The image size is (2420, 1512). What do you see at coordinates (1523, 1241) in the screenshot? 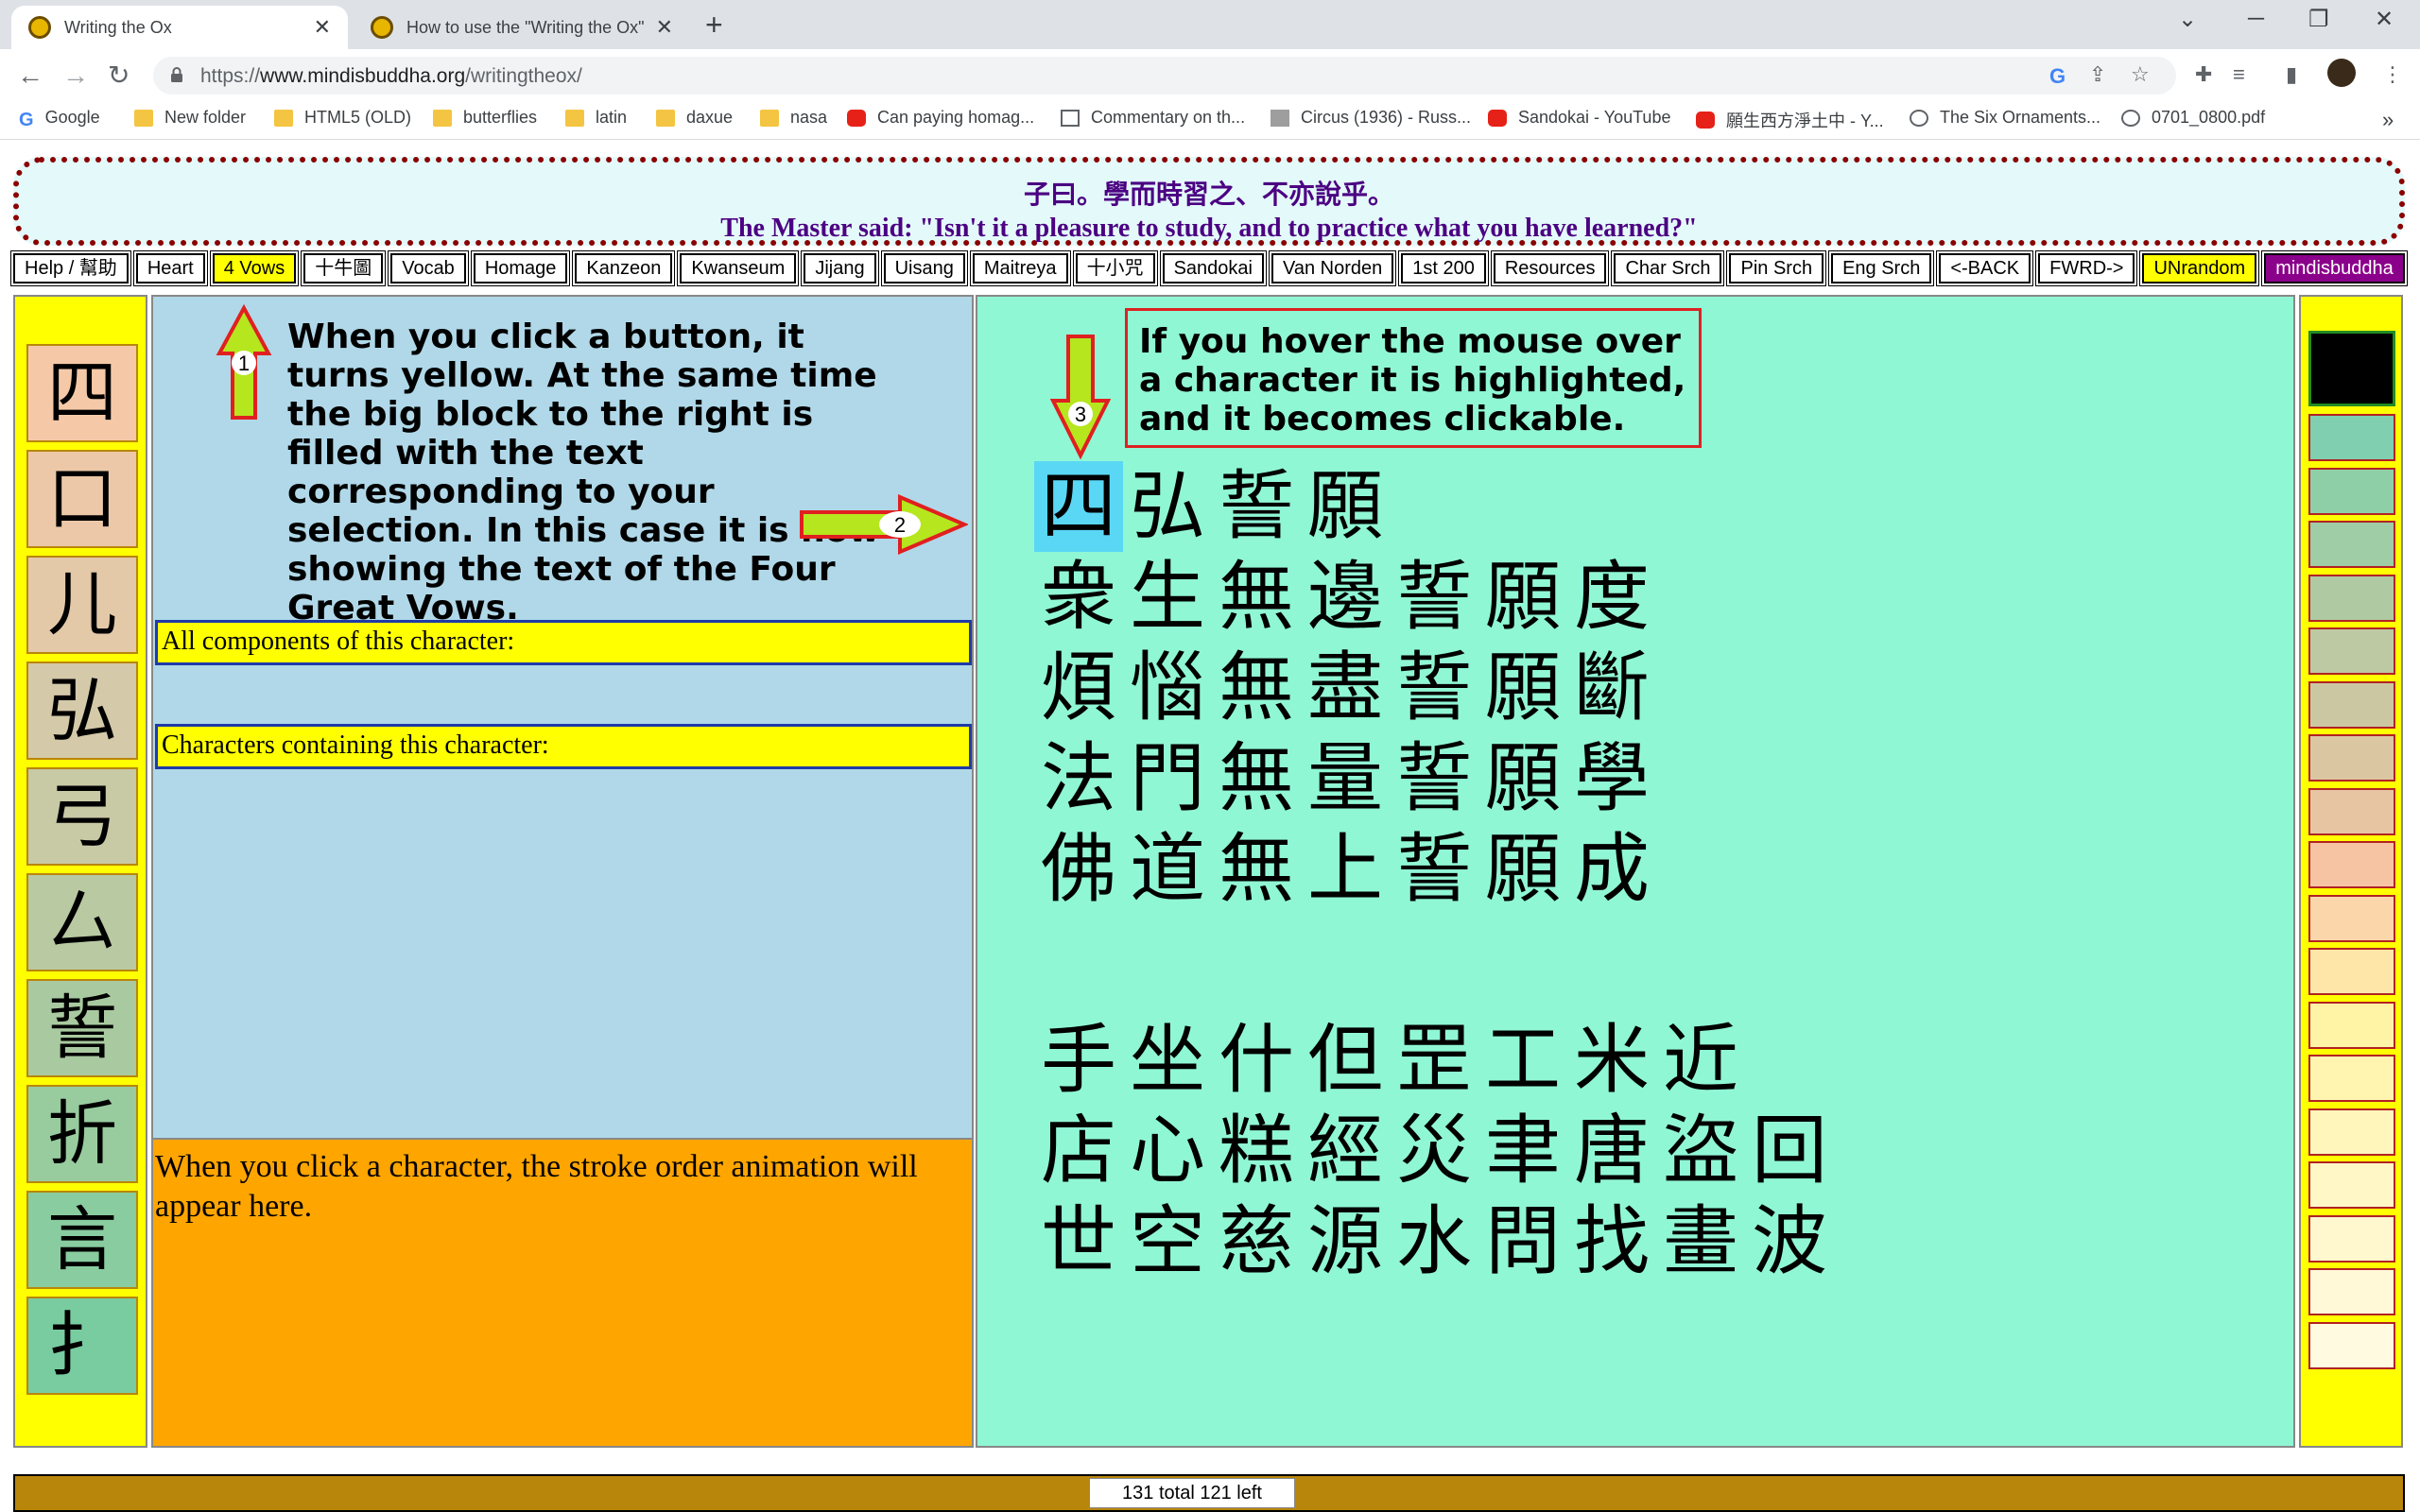
I see `text-char: 問` at bounding box center [1523, 1241].